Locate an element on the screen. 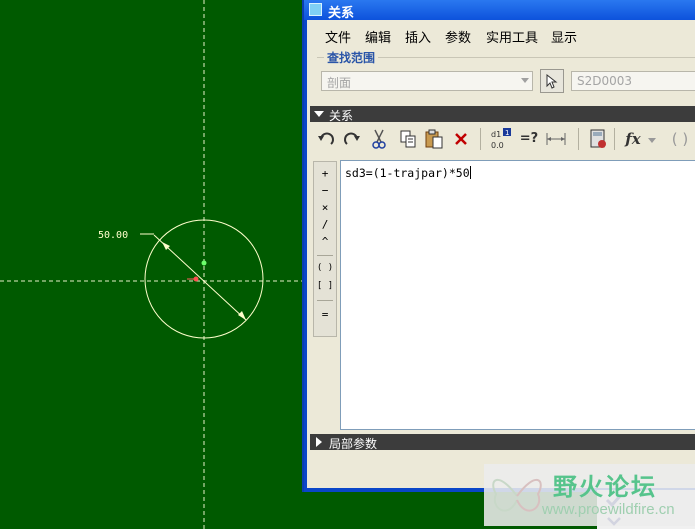  origin-point is located at coordinates (196, 279).